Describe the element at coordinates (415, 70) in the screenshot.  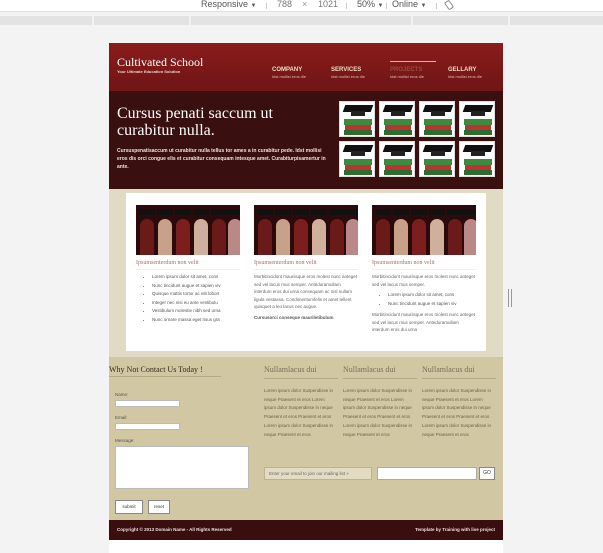
I see `nav-projects: PROJECTS Idst mollisi eros dle` at that location.